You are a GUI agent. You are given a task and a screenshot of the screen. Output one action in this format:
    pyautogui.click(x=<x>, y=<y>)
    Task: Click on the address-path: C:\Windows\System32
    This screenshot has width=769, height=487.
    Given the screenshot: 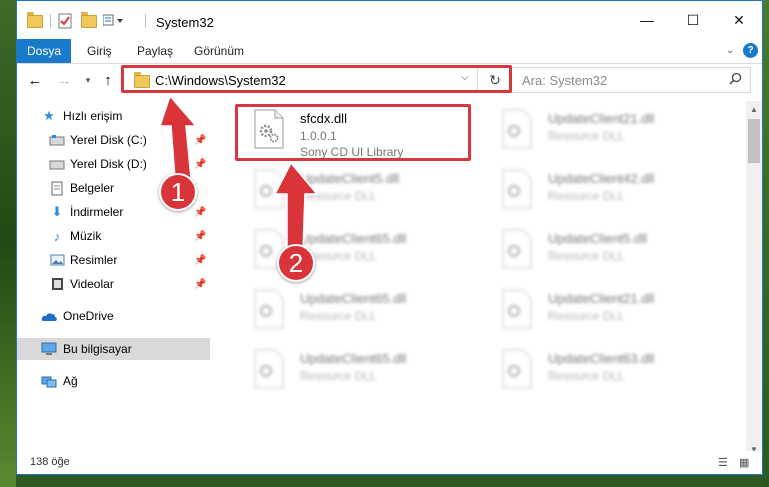 What is the action you would take?
    pyautogui.click(x=220, y=80)
    